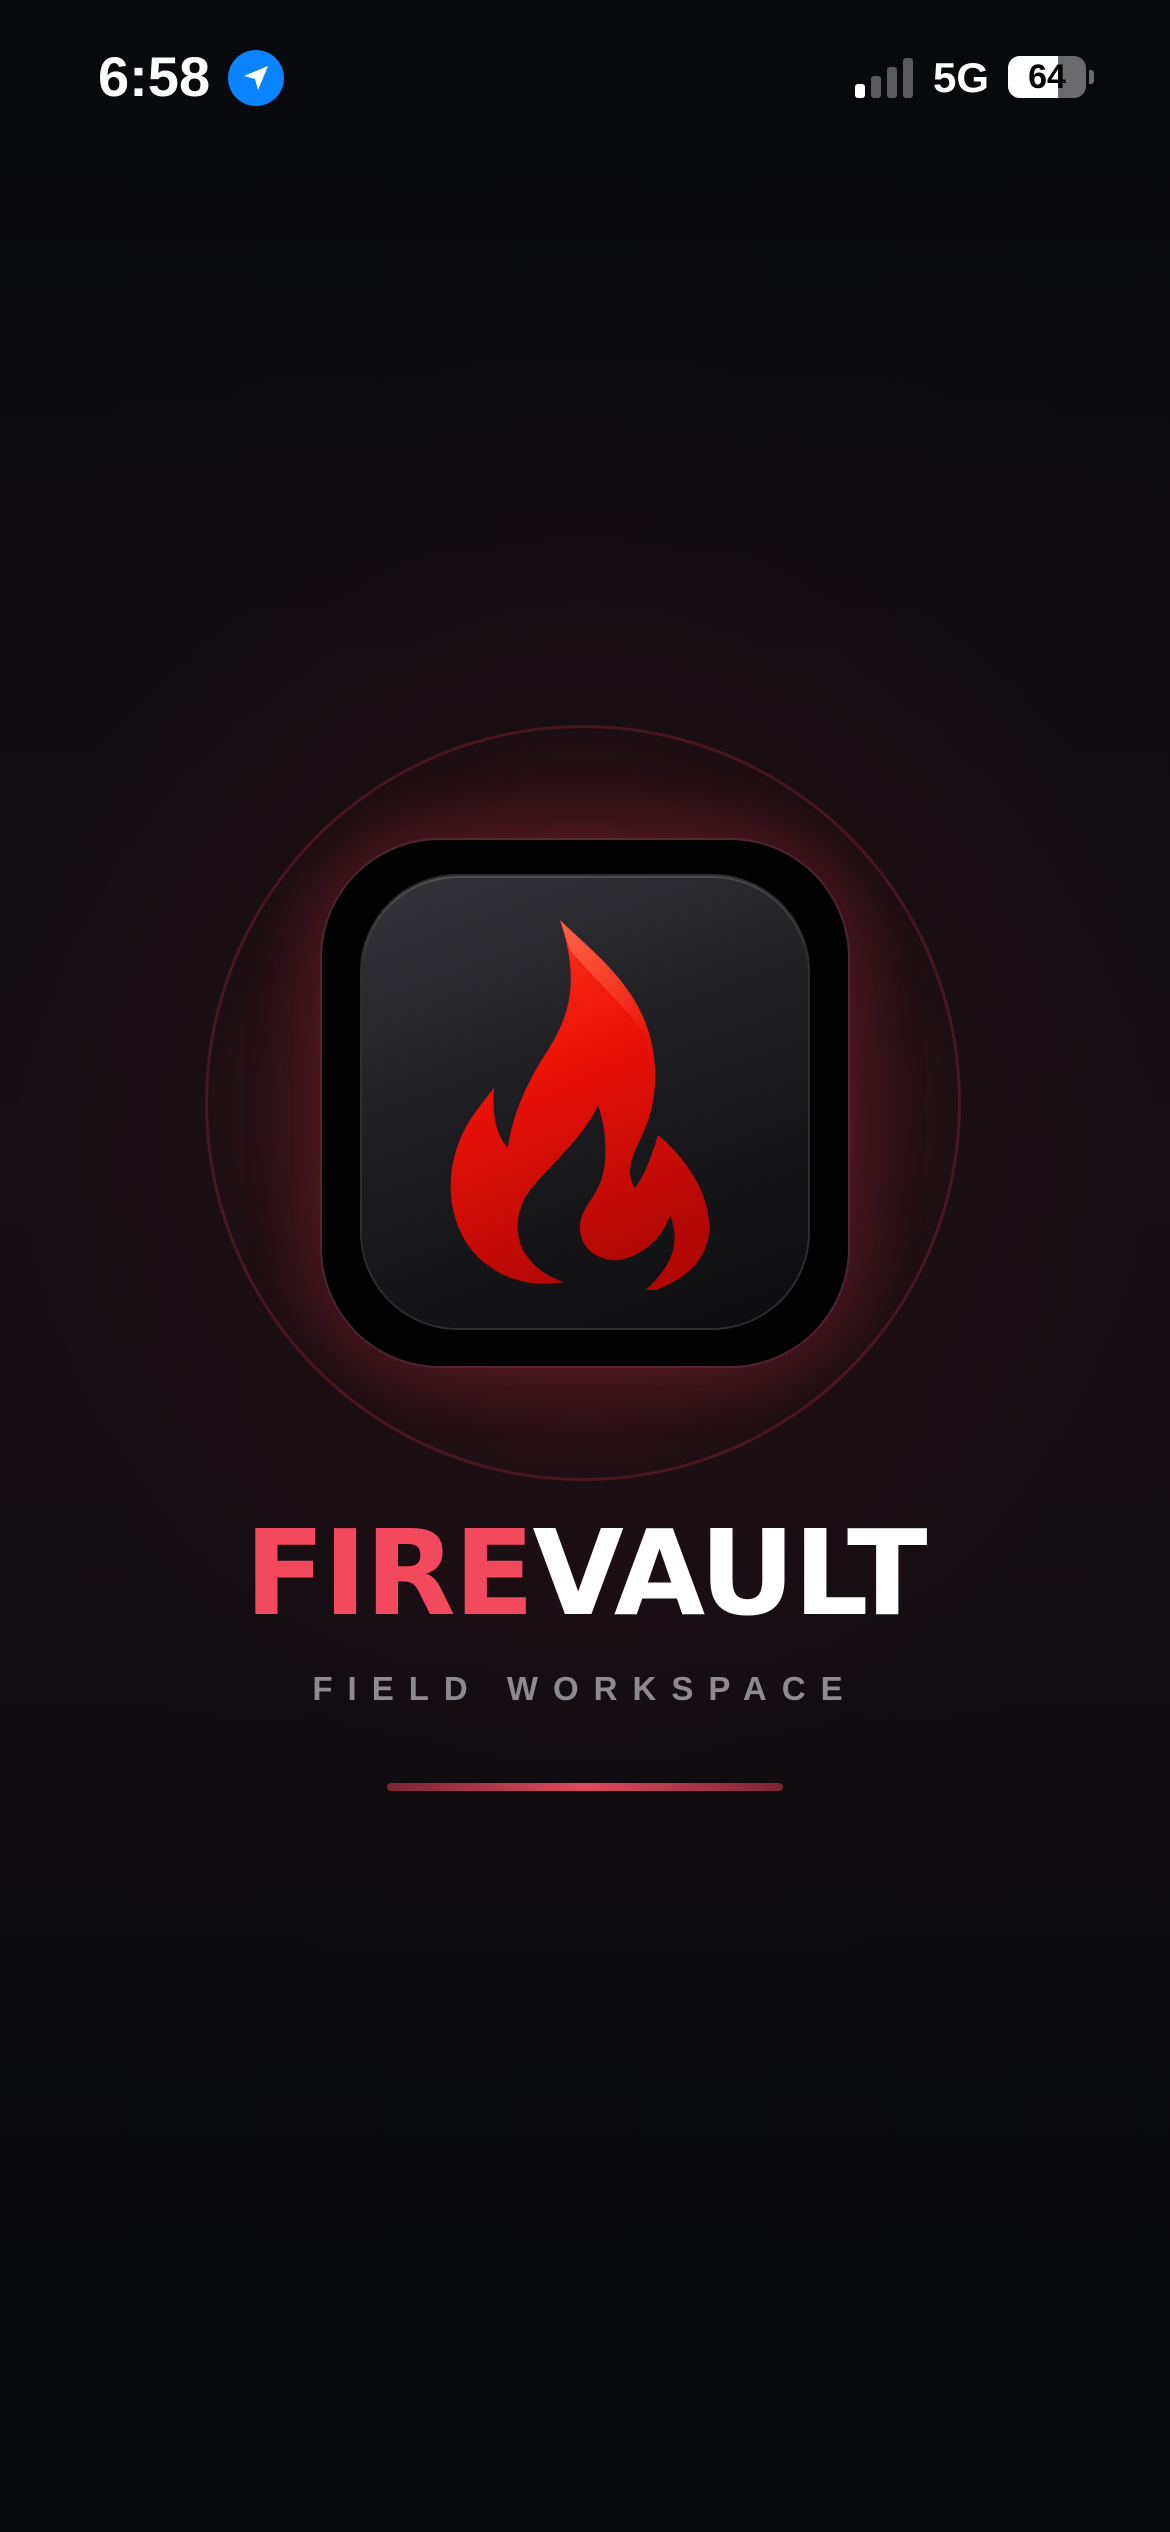 This screenshot has width=1170, height=2532. Describe the element at coordinates (1091, 77) in the screenshot. I see `battery-cap` at that location.